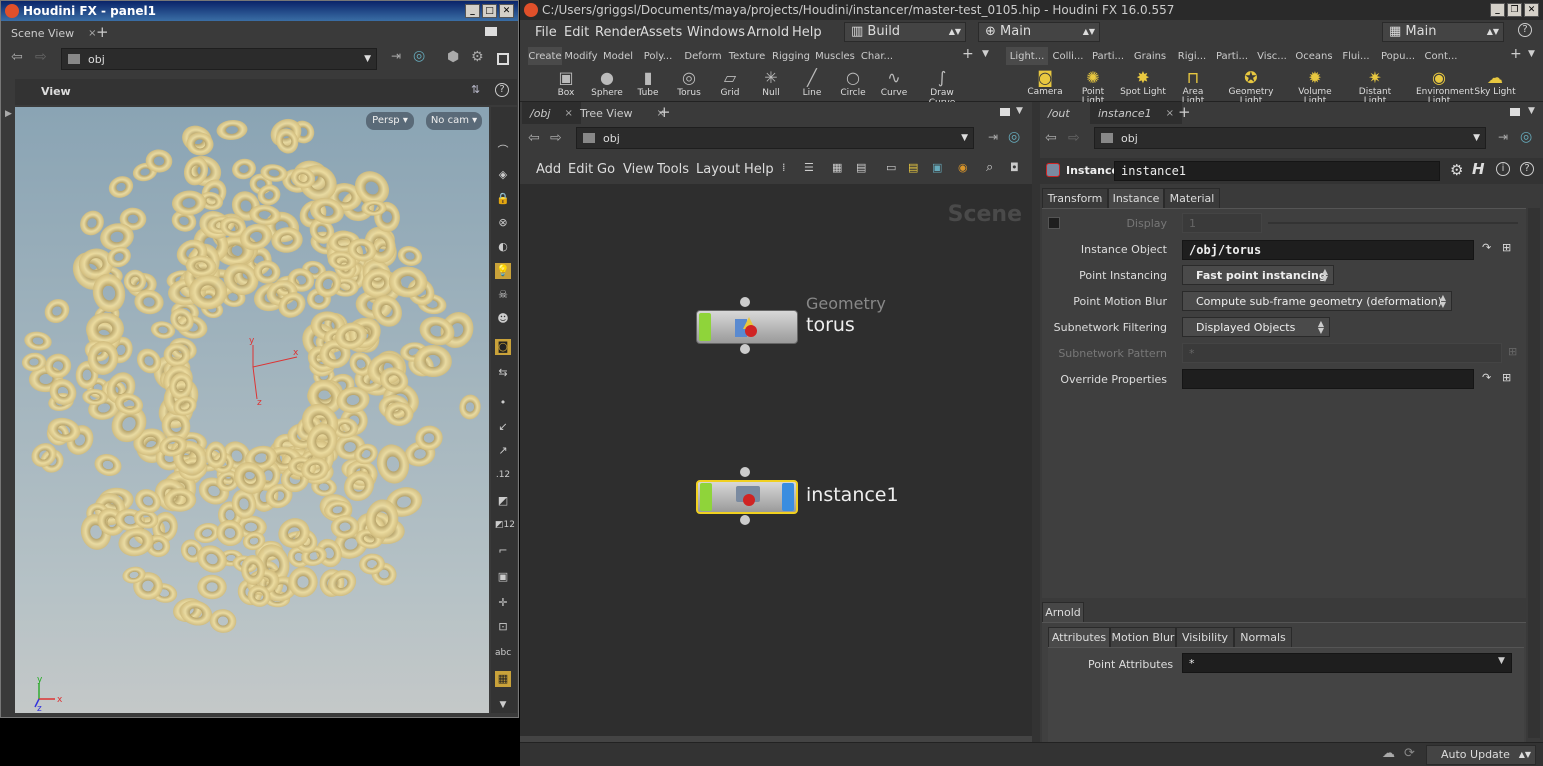 This screenshot has height=766, width=1543. Describe the element at coordinates (1393, 223) in the screenshot. I see `display-slider` at that location.